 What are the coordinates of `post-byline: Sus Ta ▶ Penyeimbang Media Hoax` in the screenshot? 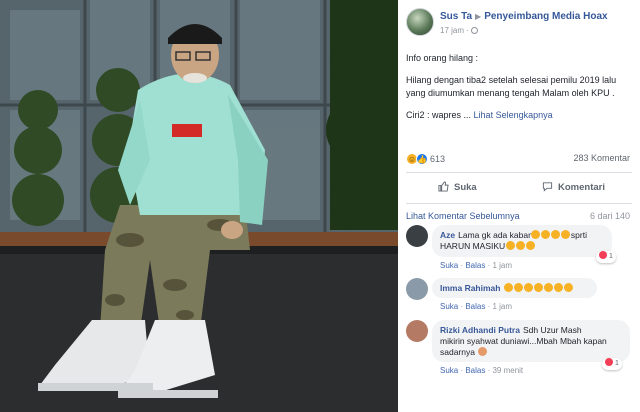 It's located at (524, 16).